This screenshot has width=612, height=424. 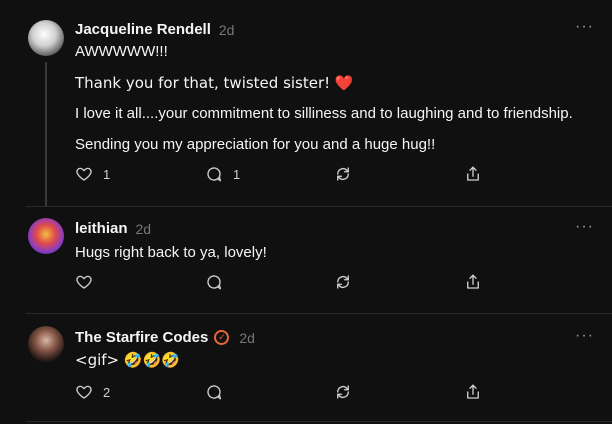 I want to click on post-header: The Starfire Codes ✓ 2d, so click(x=165, y=337).